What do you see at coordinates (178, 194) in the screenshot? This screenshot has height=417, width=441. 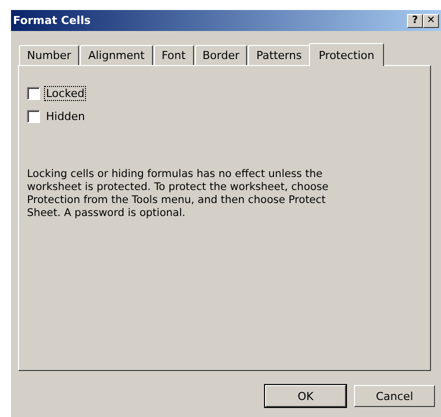 I see `info-text: Locking cells or hiding formulas has no effect unless the worksheet is protected. To protect the worksheet, choose Protection from the Tools menu, and then choose Protect Sheet. A password is optional.` at bounding box center [178, 194].